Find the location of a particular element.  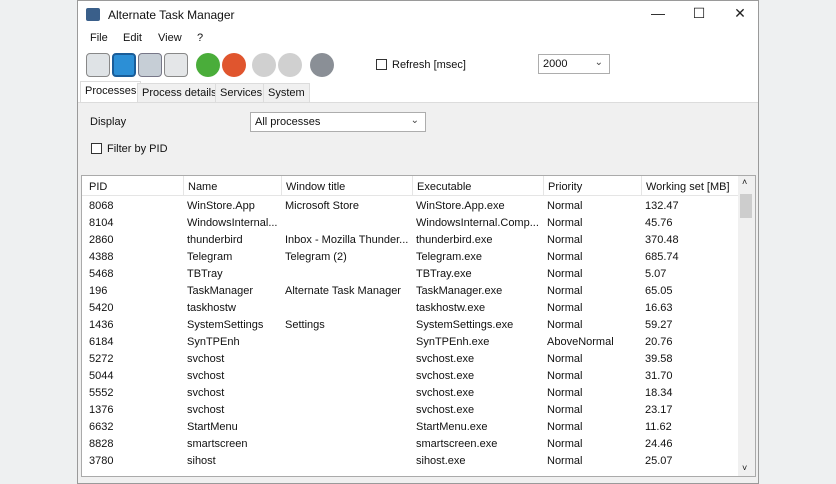

table-row: 3780 sihost sihost.exe Normal 25.07 is located at coordinates (410, 461).